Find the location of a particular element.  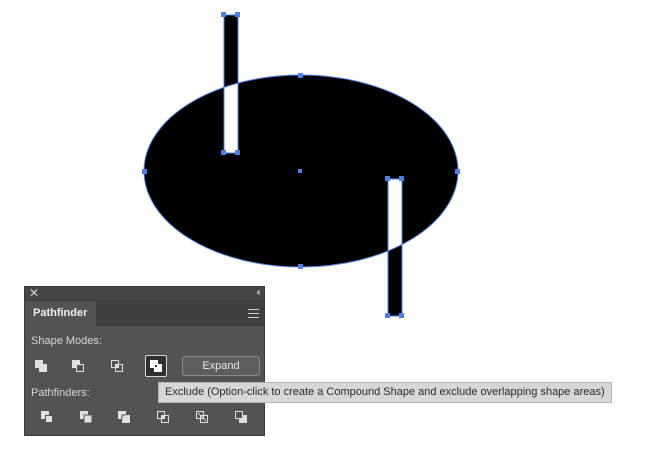

exclude-icon is located at coordinates (156, 366).